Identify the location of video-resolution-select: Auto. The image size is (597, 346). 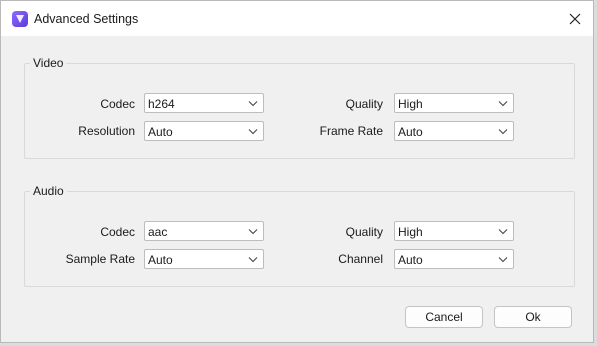
(204, 131).